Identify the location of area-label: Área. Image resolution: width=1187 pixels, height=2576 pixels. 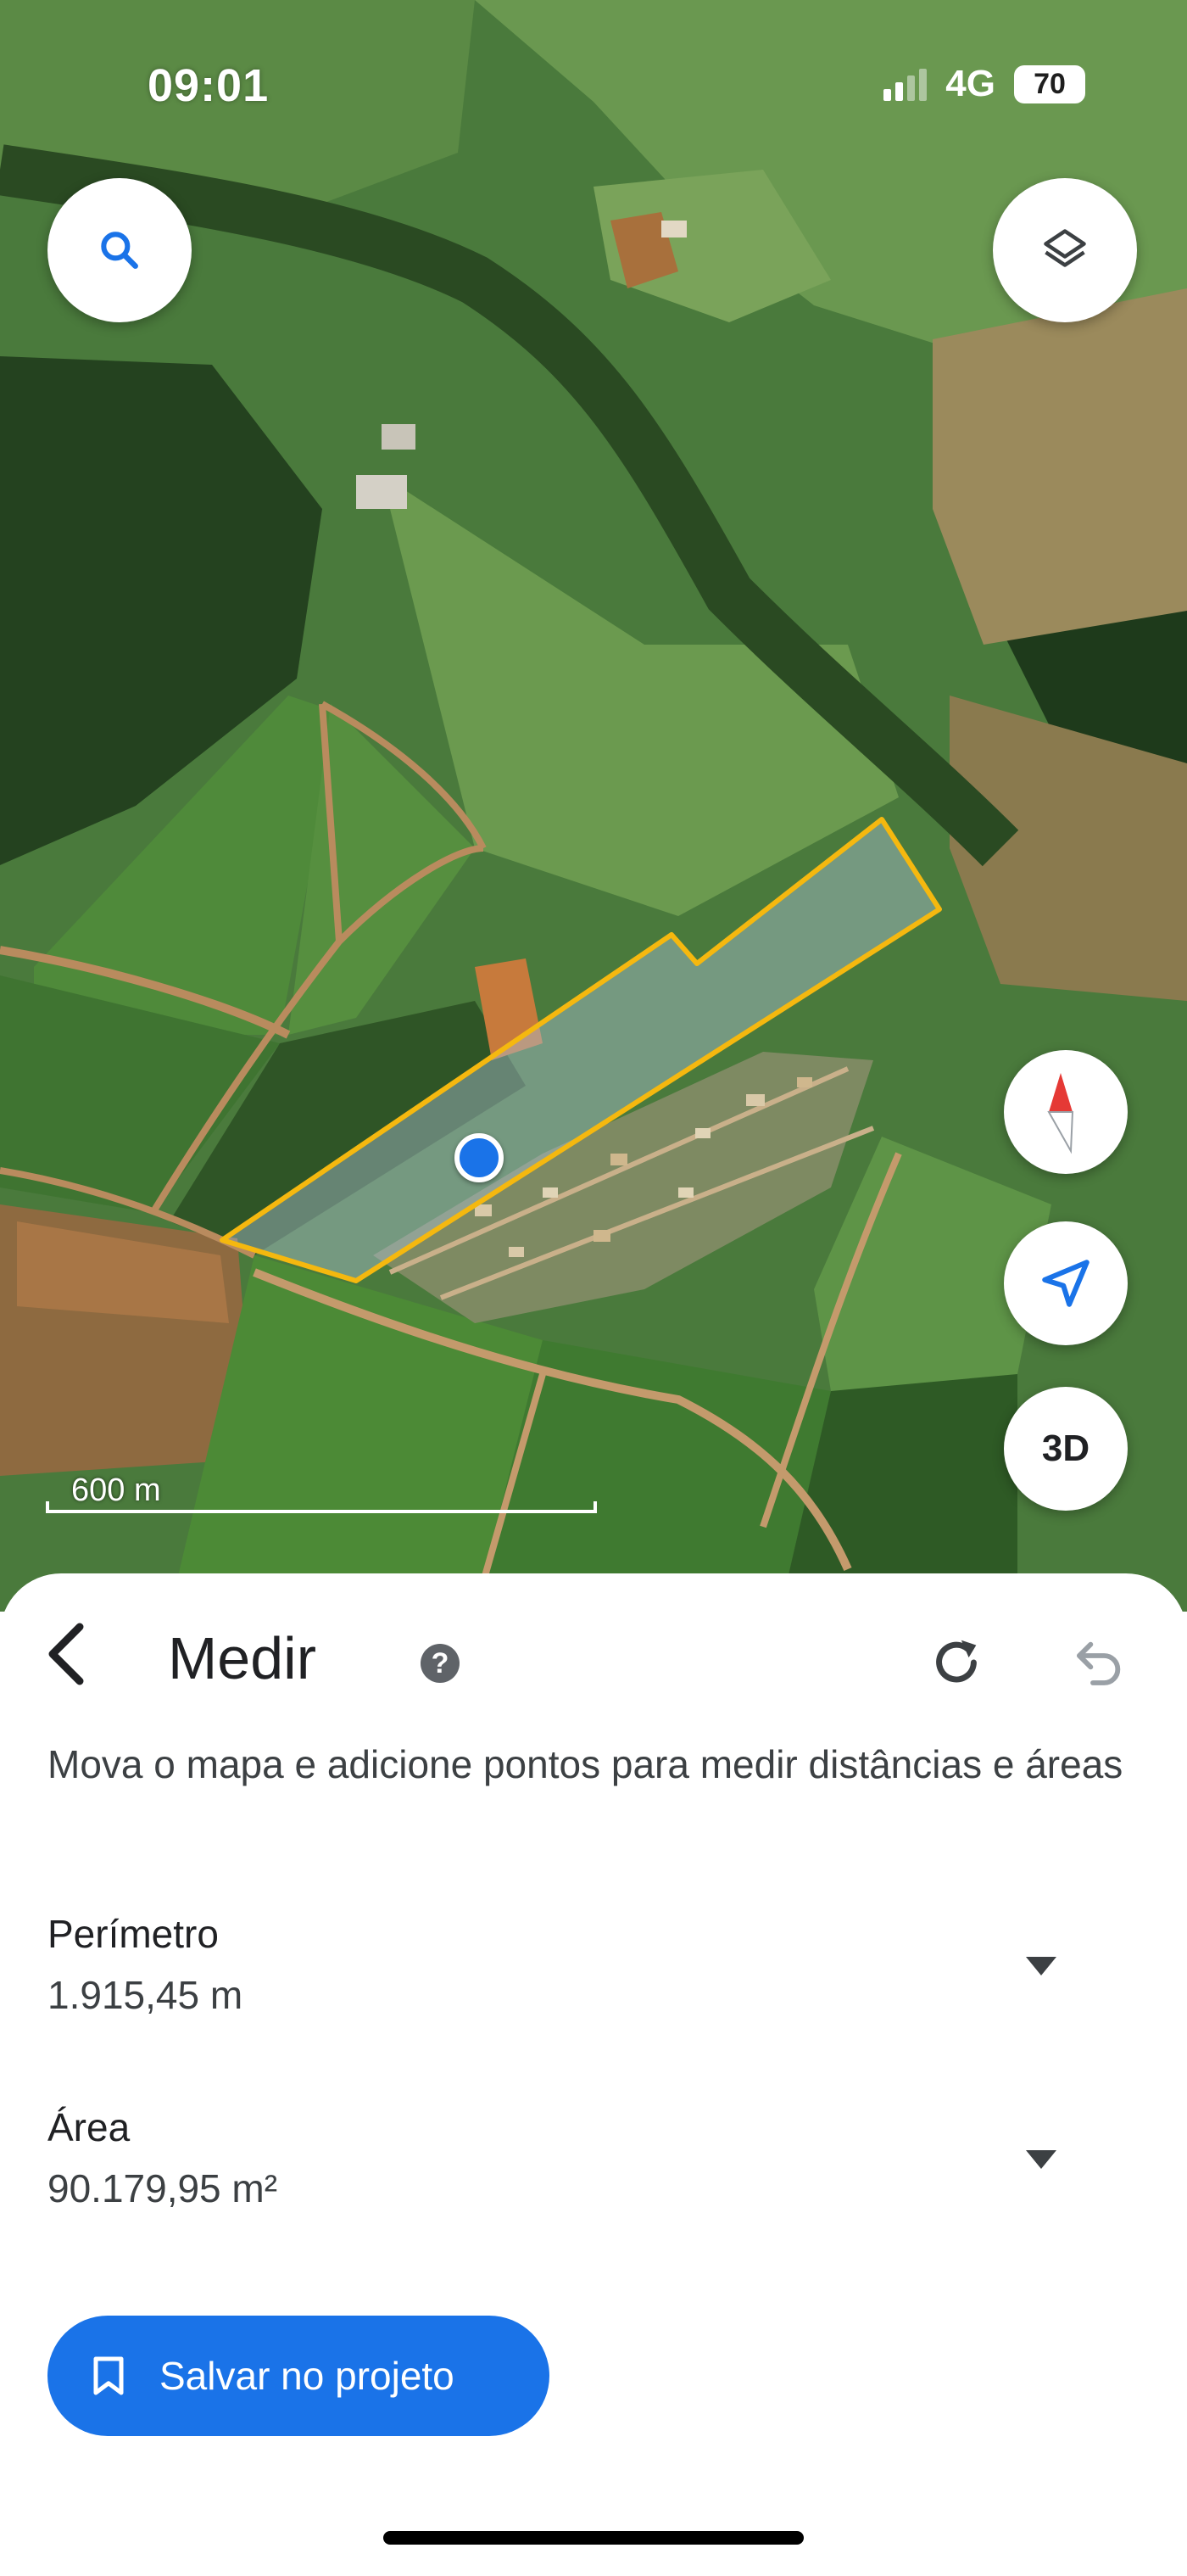
(89, 2127).